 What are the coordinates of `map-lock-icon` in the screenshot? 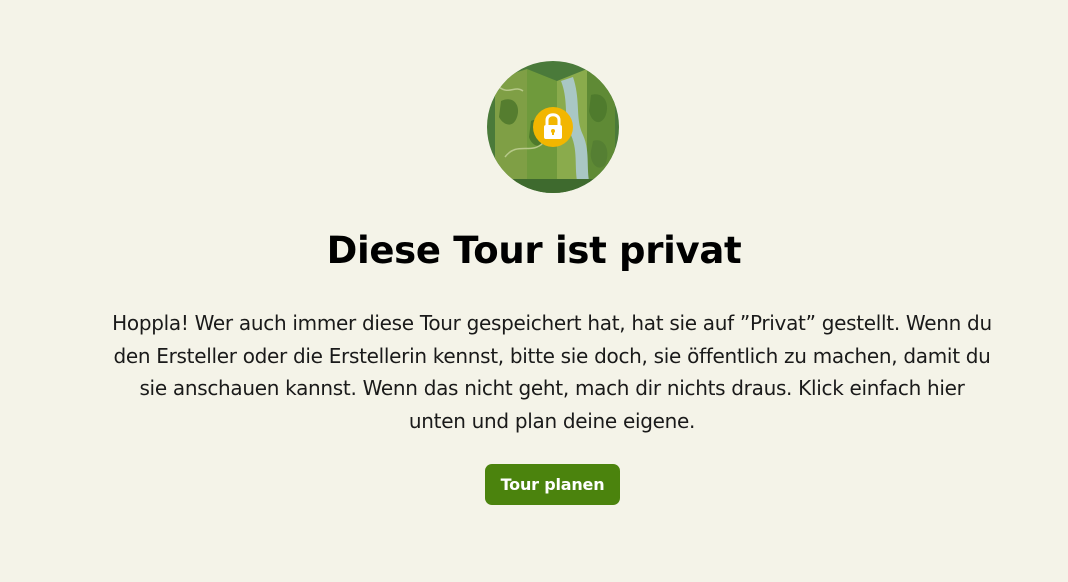 It's located at (553, 127).